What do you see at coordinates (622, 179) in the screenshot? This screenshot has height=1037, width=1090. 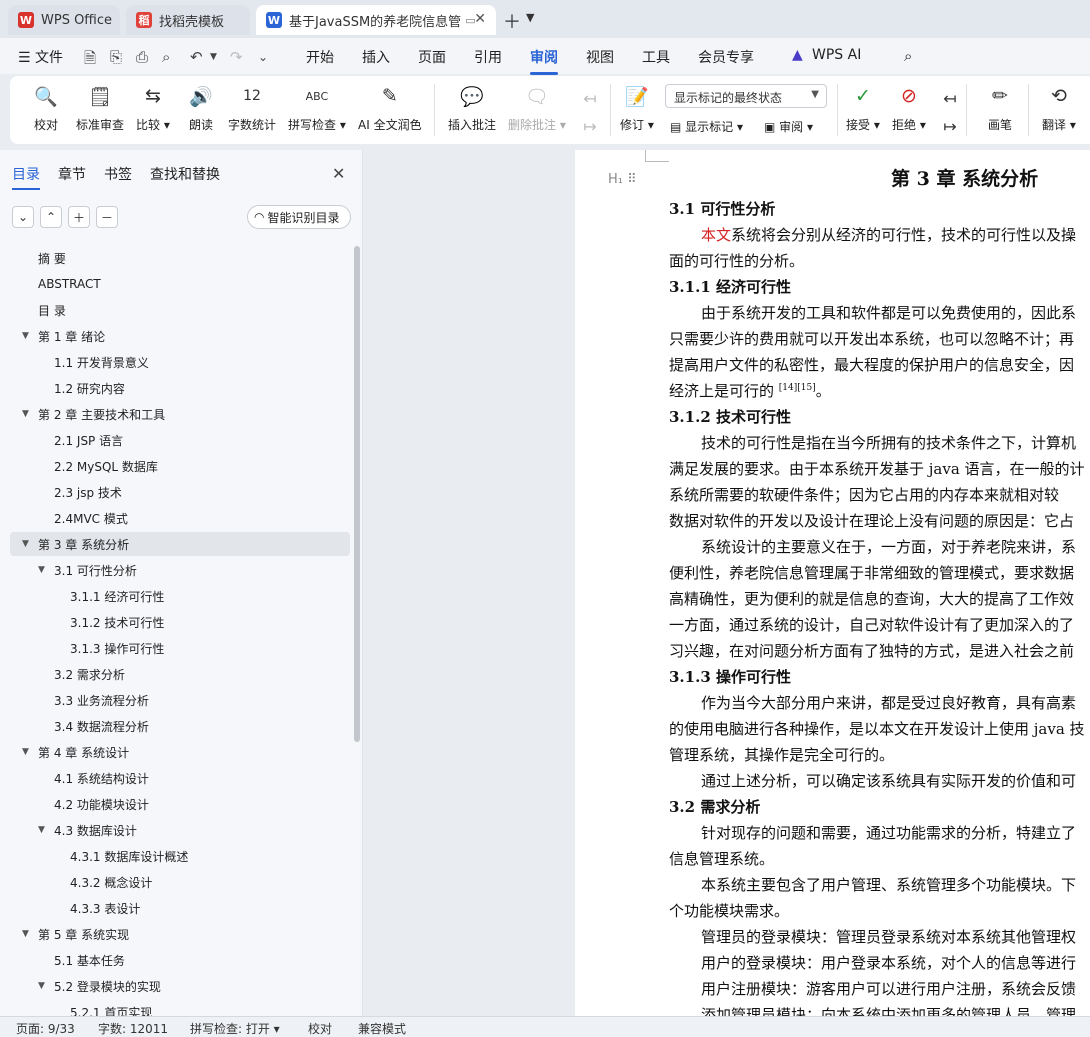 I see `heading-handle-icon: H₁ ⠿` at bounding box center [622, 179].